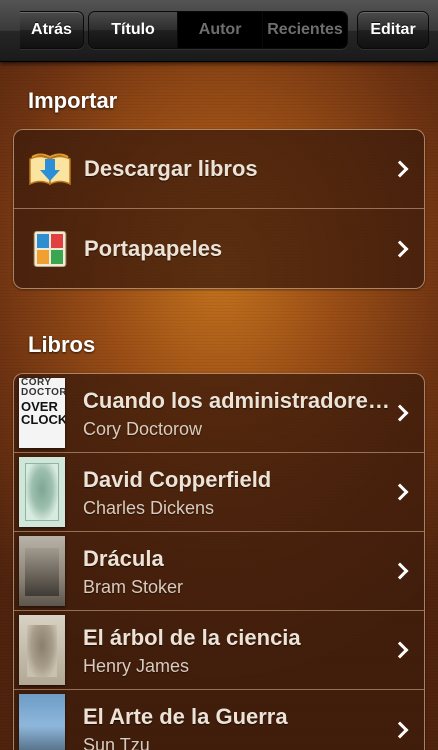 This screenshot has width=438, height=750. Describe the element at coordinates (192, 637) in the screenshot. I see `book-title: El árbol de la ciencia` at that location.